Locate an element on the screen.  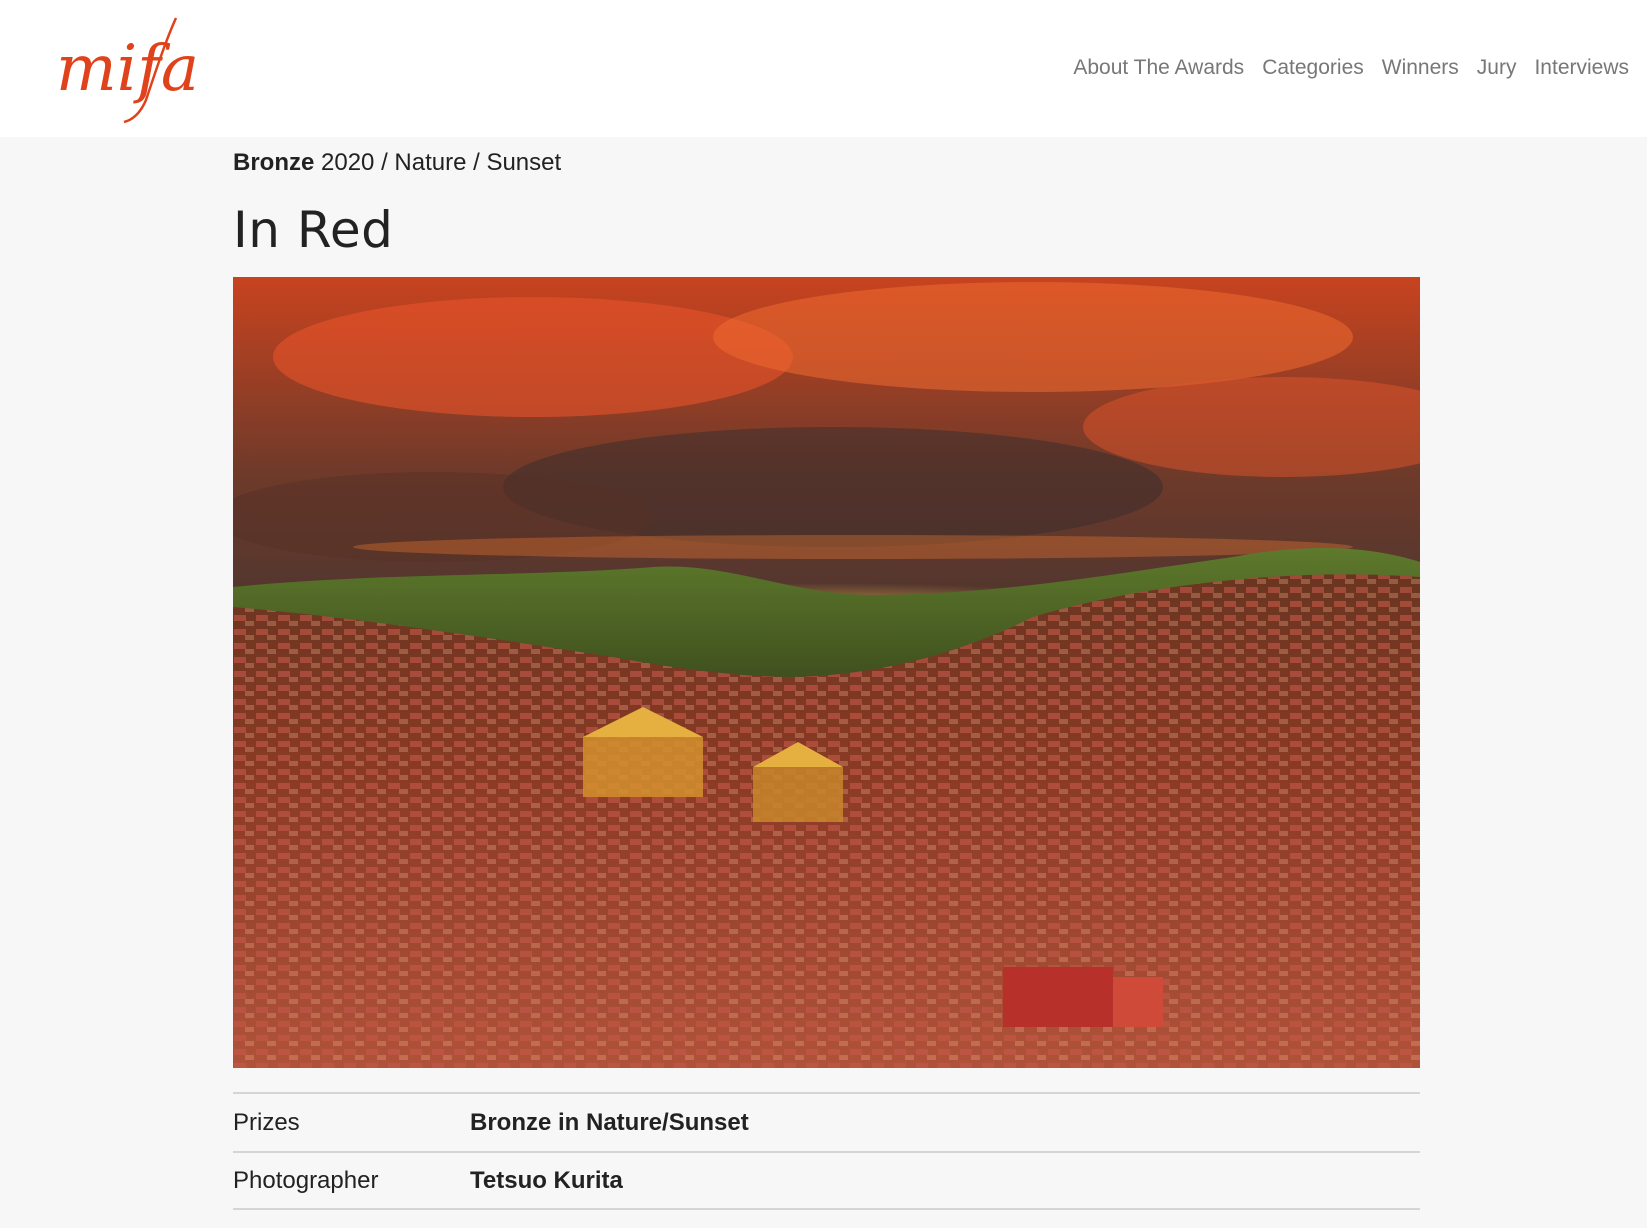
nav-interviews: Interviews is located at coordinates (1581, 68).